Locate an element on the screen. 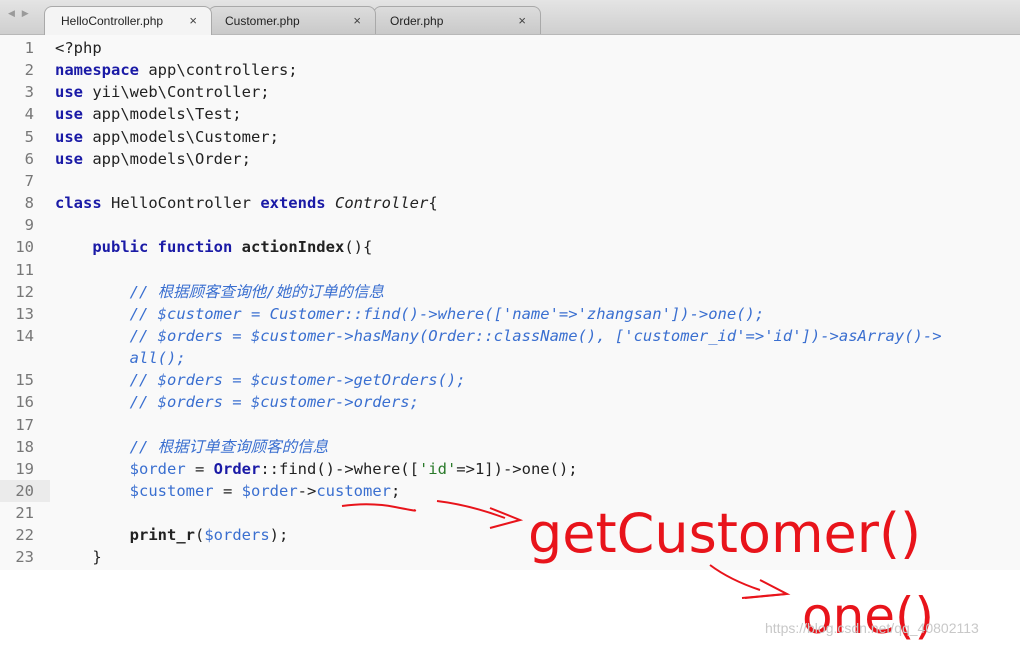 This screenshot has width=1020, height=648. tab-hellocontroller: HelloController.php × is located at coordinates (128, 20).